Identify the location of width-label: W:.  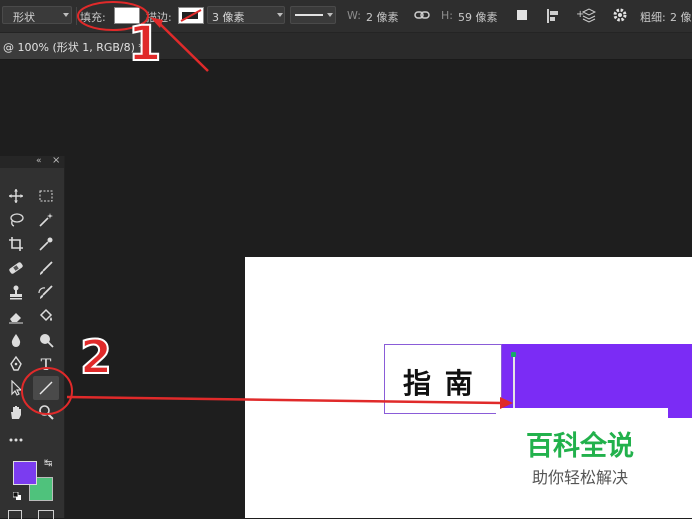
(354, 15).